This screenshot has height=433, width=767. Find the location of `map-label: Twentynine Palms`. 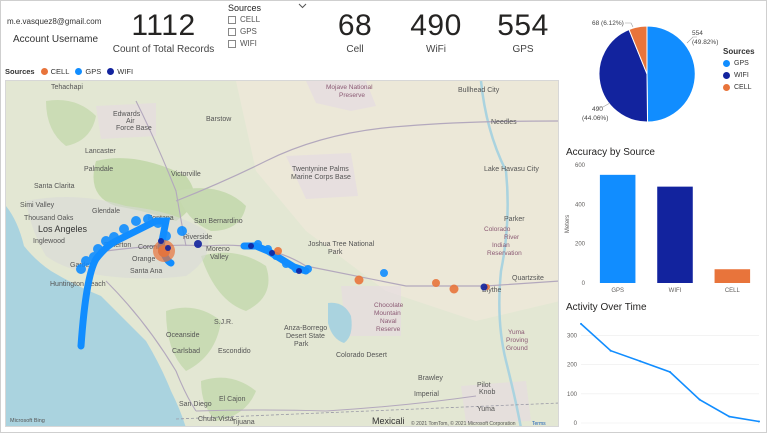

map-label: Twentynine Palms is located at coordinates (320, 169).